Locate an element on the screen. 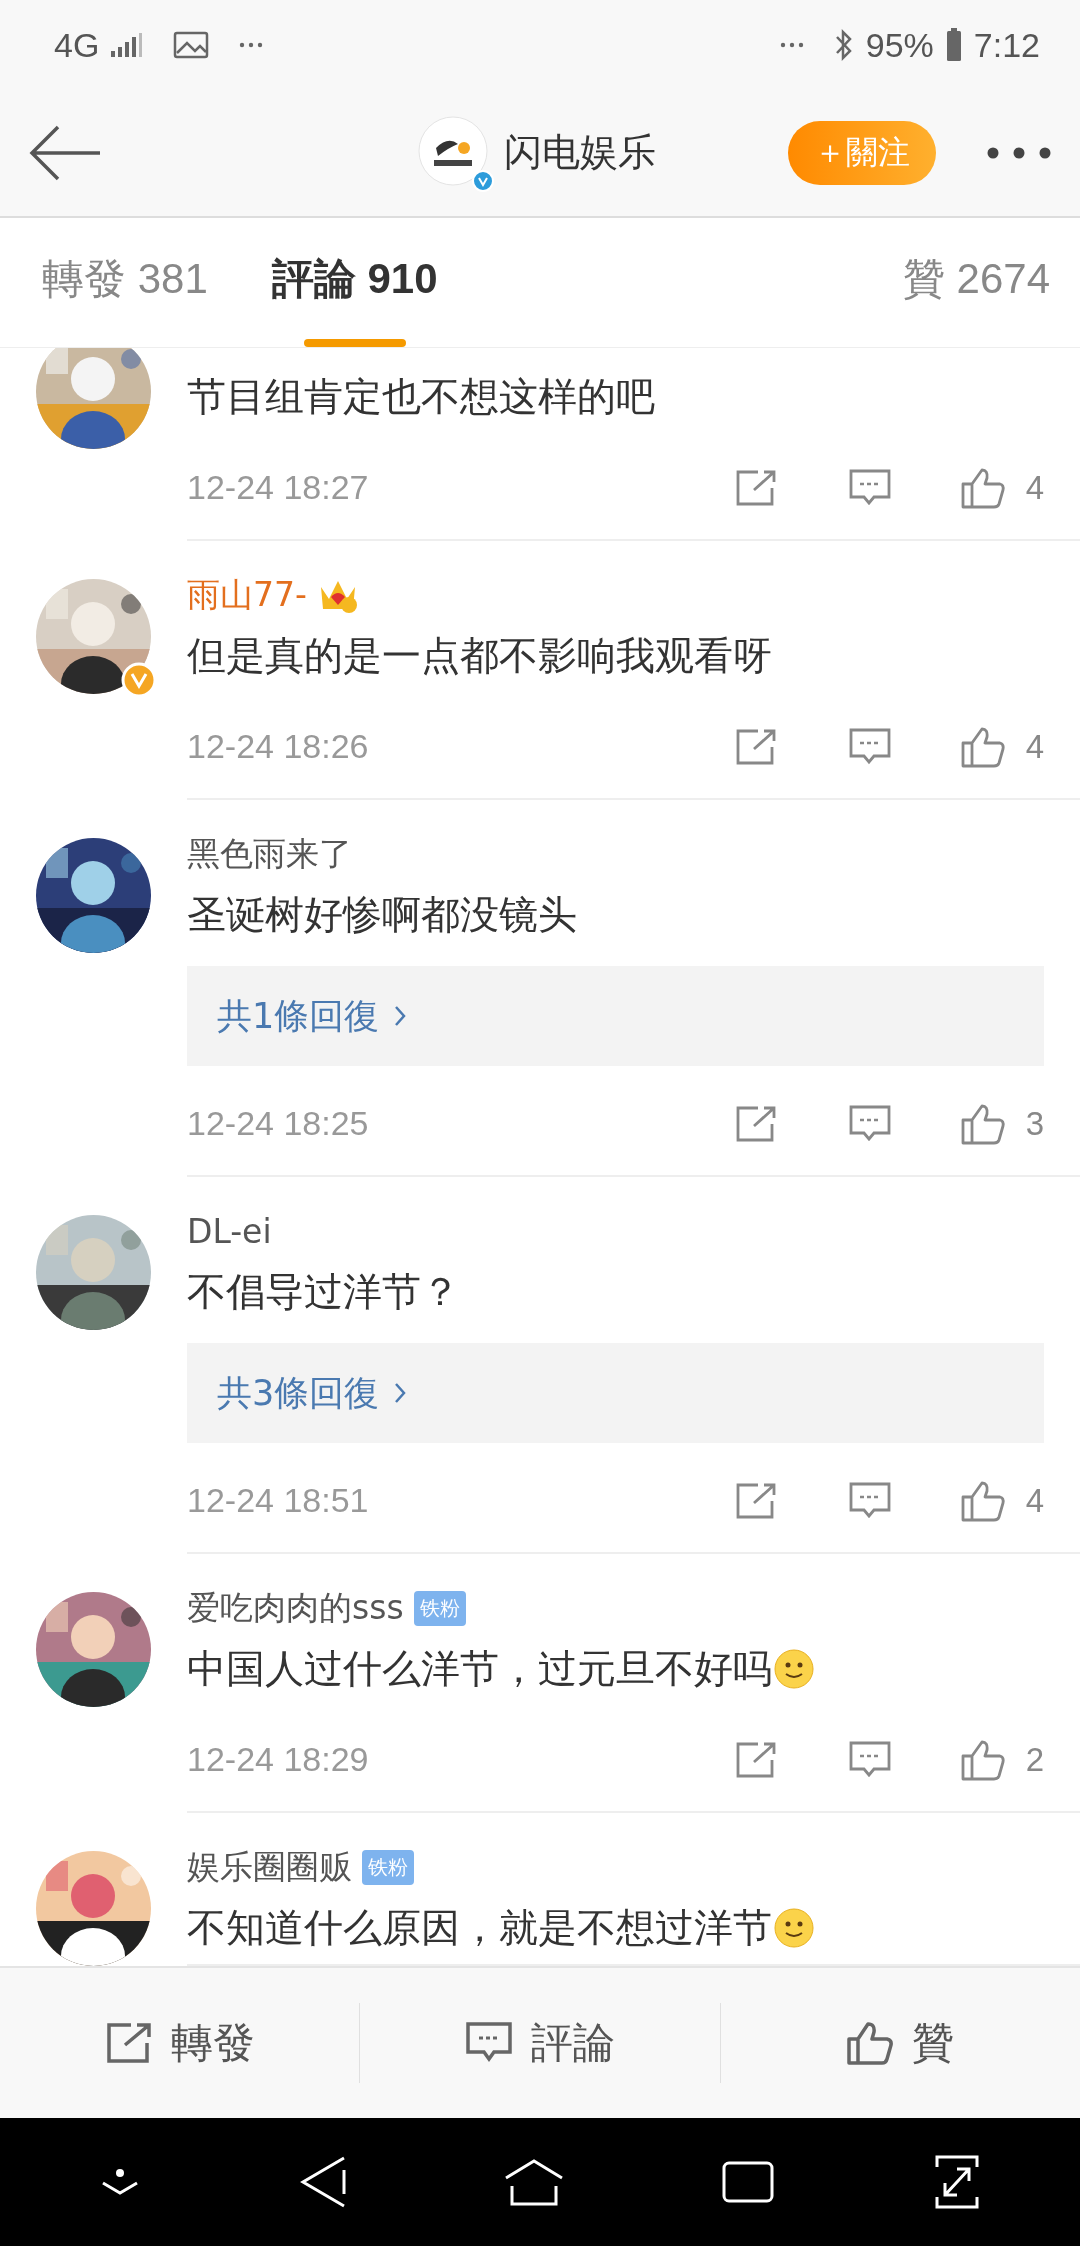 This screenshot has width=1080, height=2246. recent-apps-icon is located at coordinates (748, 2182).